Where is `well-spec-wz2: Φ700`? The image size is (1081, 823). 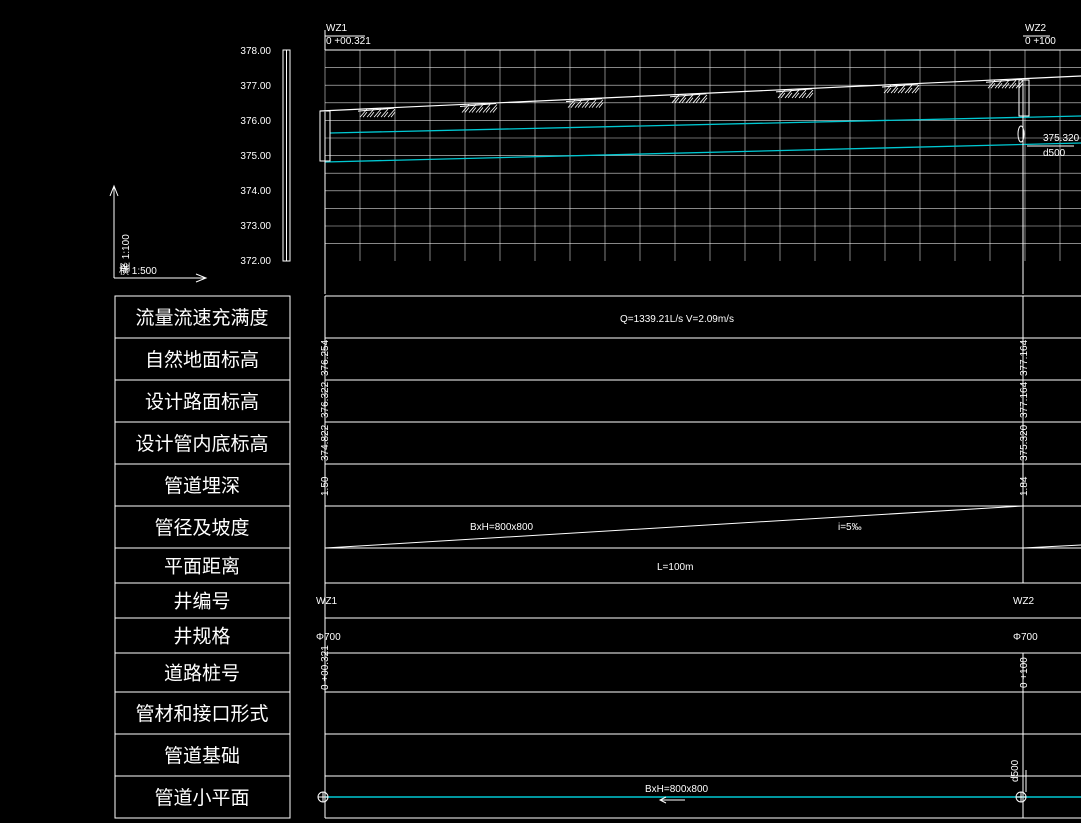 well-spec-wz2: Φ700 is located at coordinates (1025, 637).